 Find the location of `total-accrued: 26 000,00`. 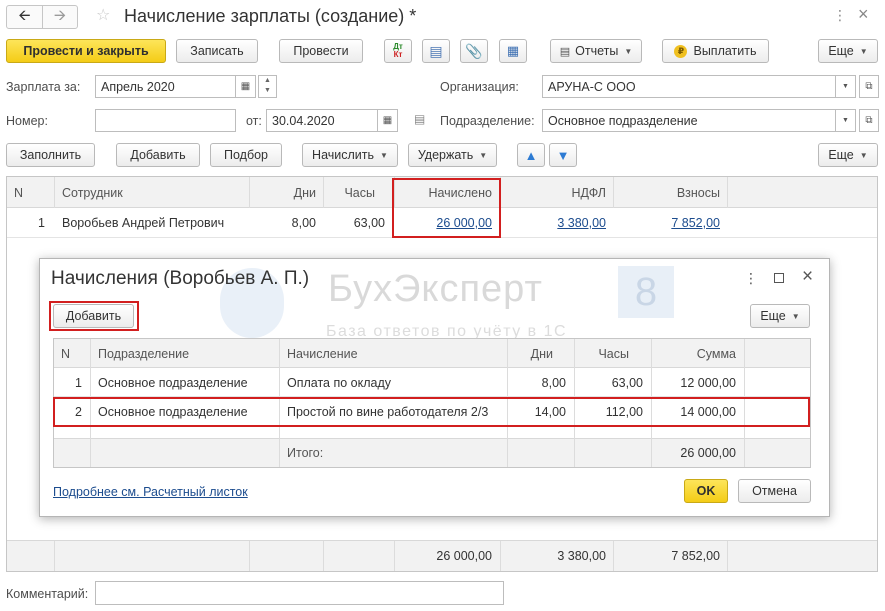

total-accrued: 26 000,00 is located at coordinates (464, 555).